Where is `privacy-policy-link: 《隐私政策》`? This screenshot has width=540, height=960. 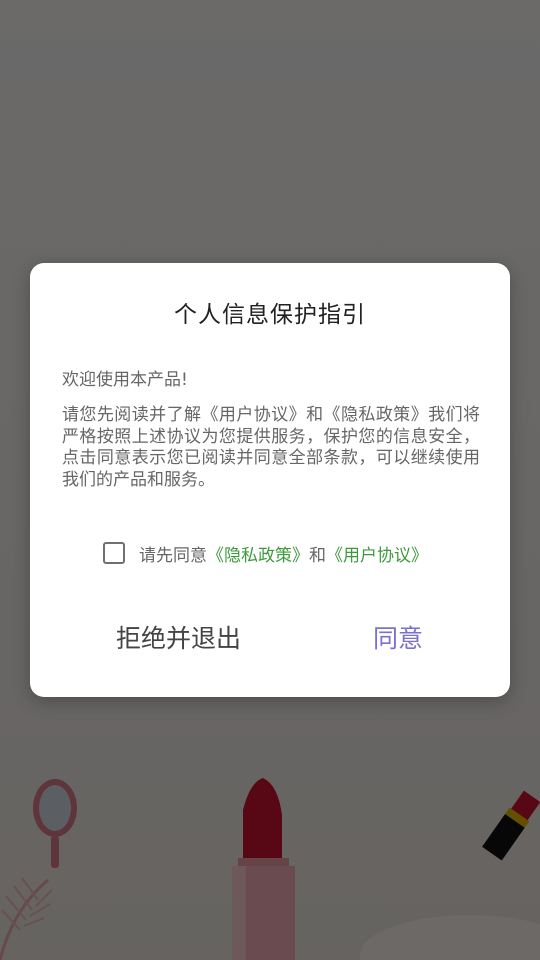 privacy-policy-link: 《隐私政策》 is located at coordinates (258, 553).